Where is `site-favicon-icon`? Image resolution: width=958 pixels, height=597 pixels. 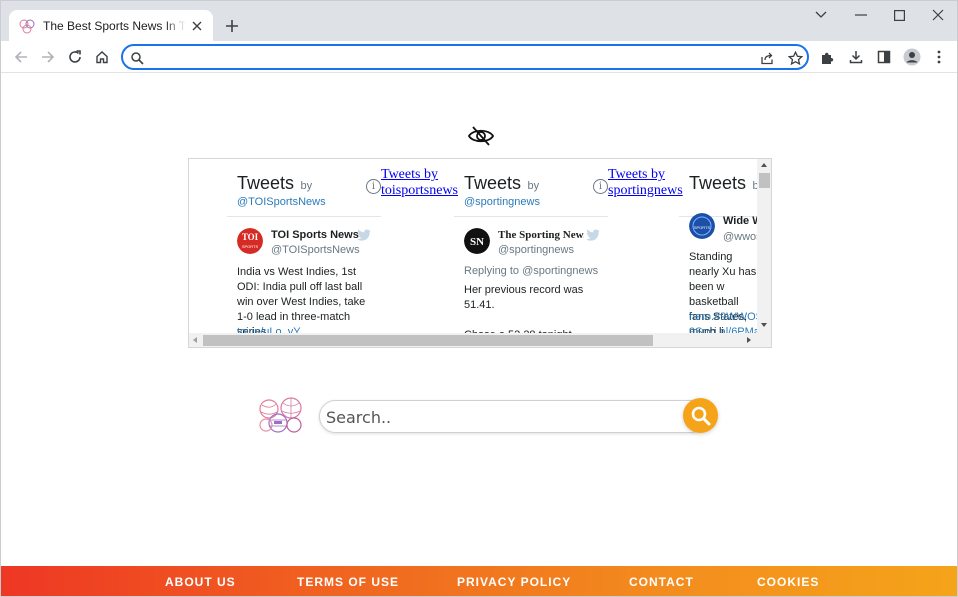 site-favicon-icon is located at coordinates (27, 26).